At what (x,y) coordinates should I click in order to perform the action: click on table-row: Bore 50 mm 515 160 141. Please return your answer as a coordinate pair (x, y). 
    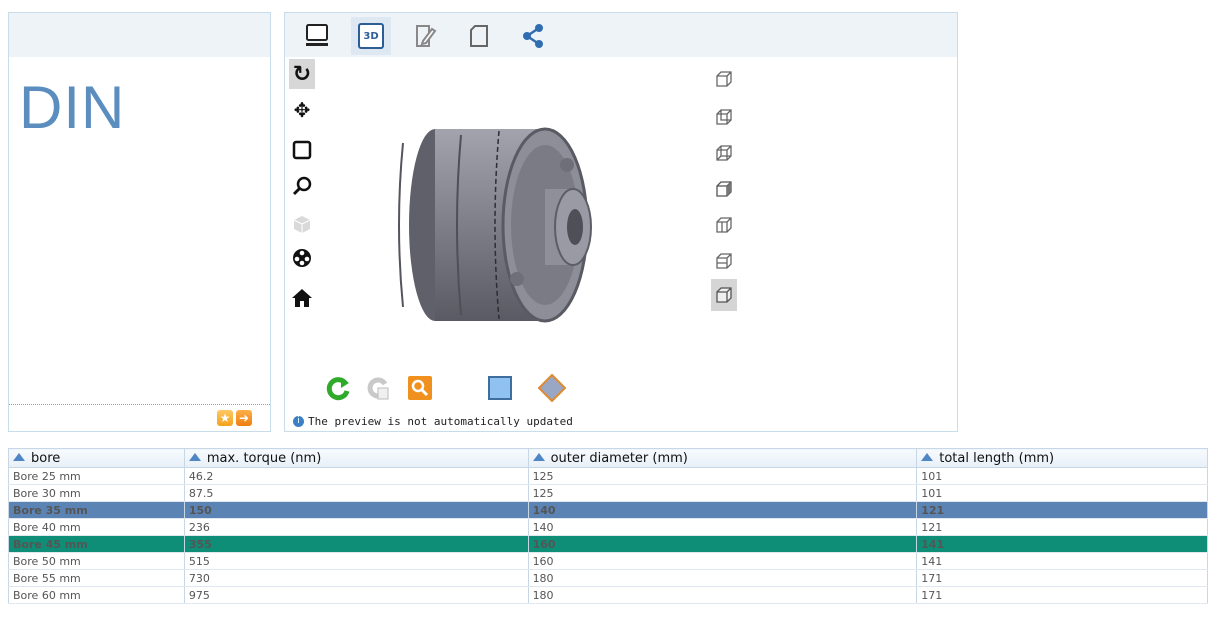
    Looking at the image, I should click on (608, 561).